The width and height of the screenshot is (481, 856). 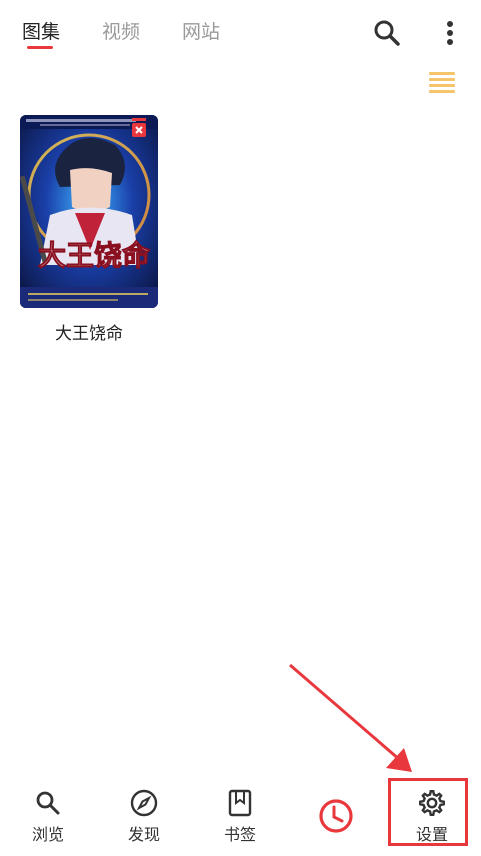 What do you see at coordinates (48, 803) in the screenshot?
I see `search-icon` at bounding box center [48, 803].